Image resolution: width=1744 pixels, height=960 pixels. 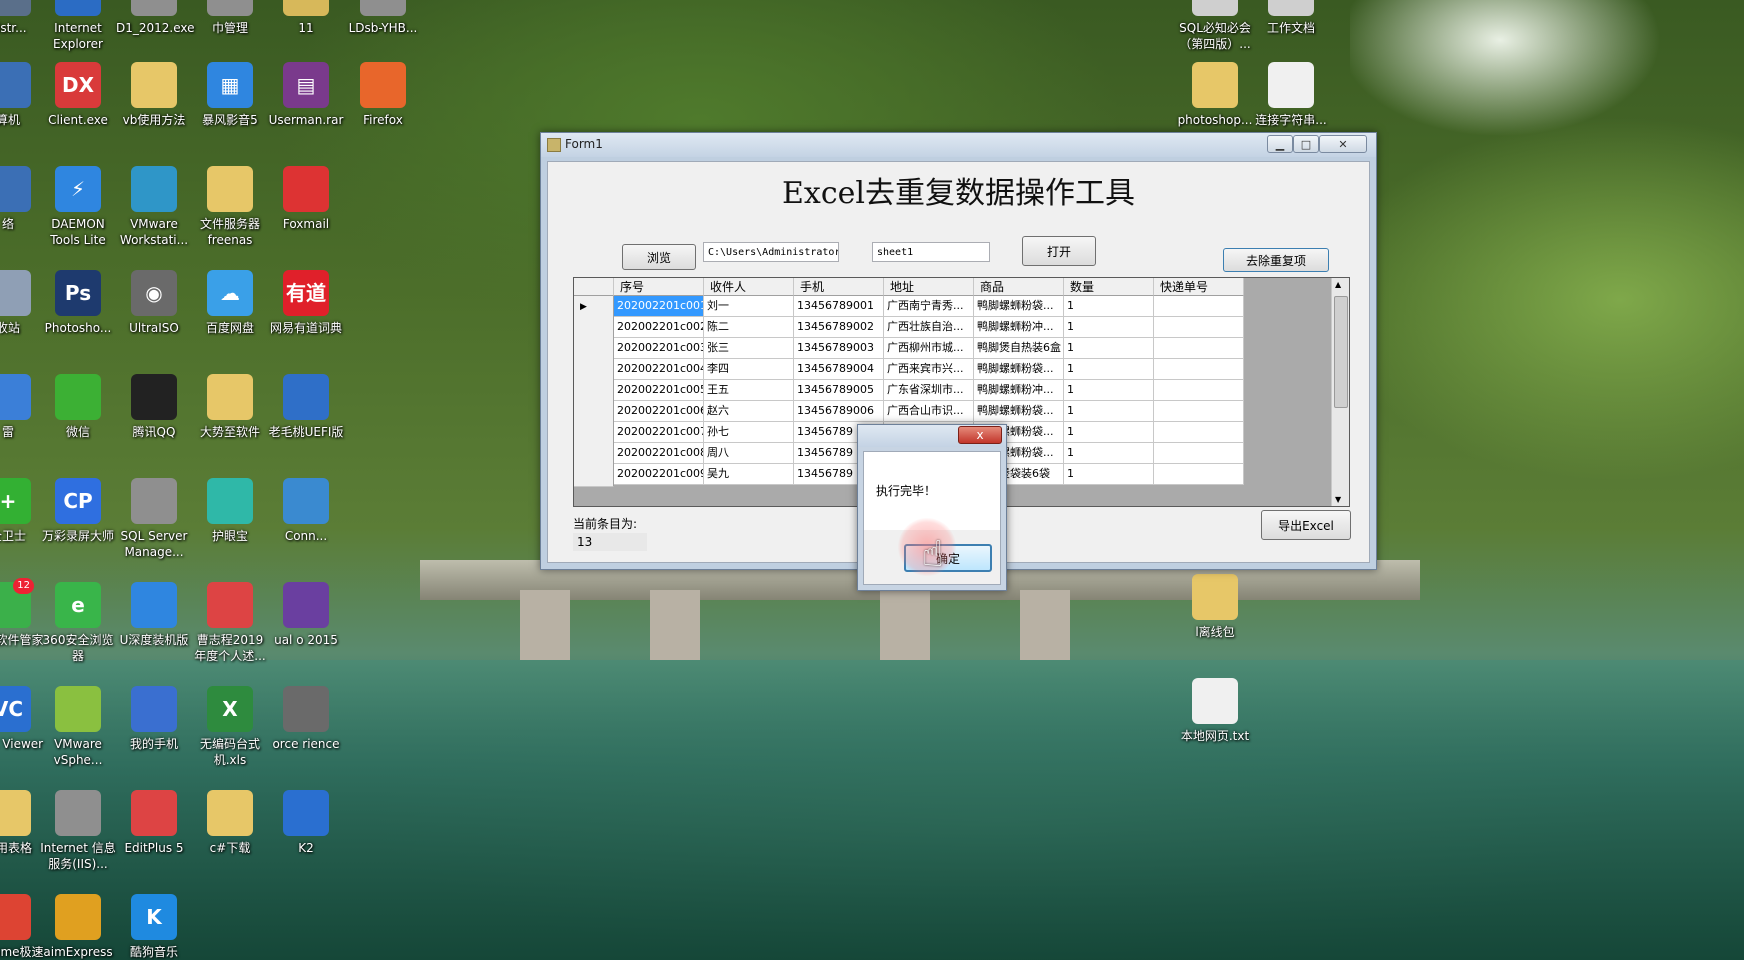 I want to click on table-cell: 张三, so click(x=749, y=348).